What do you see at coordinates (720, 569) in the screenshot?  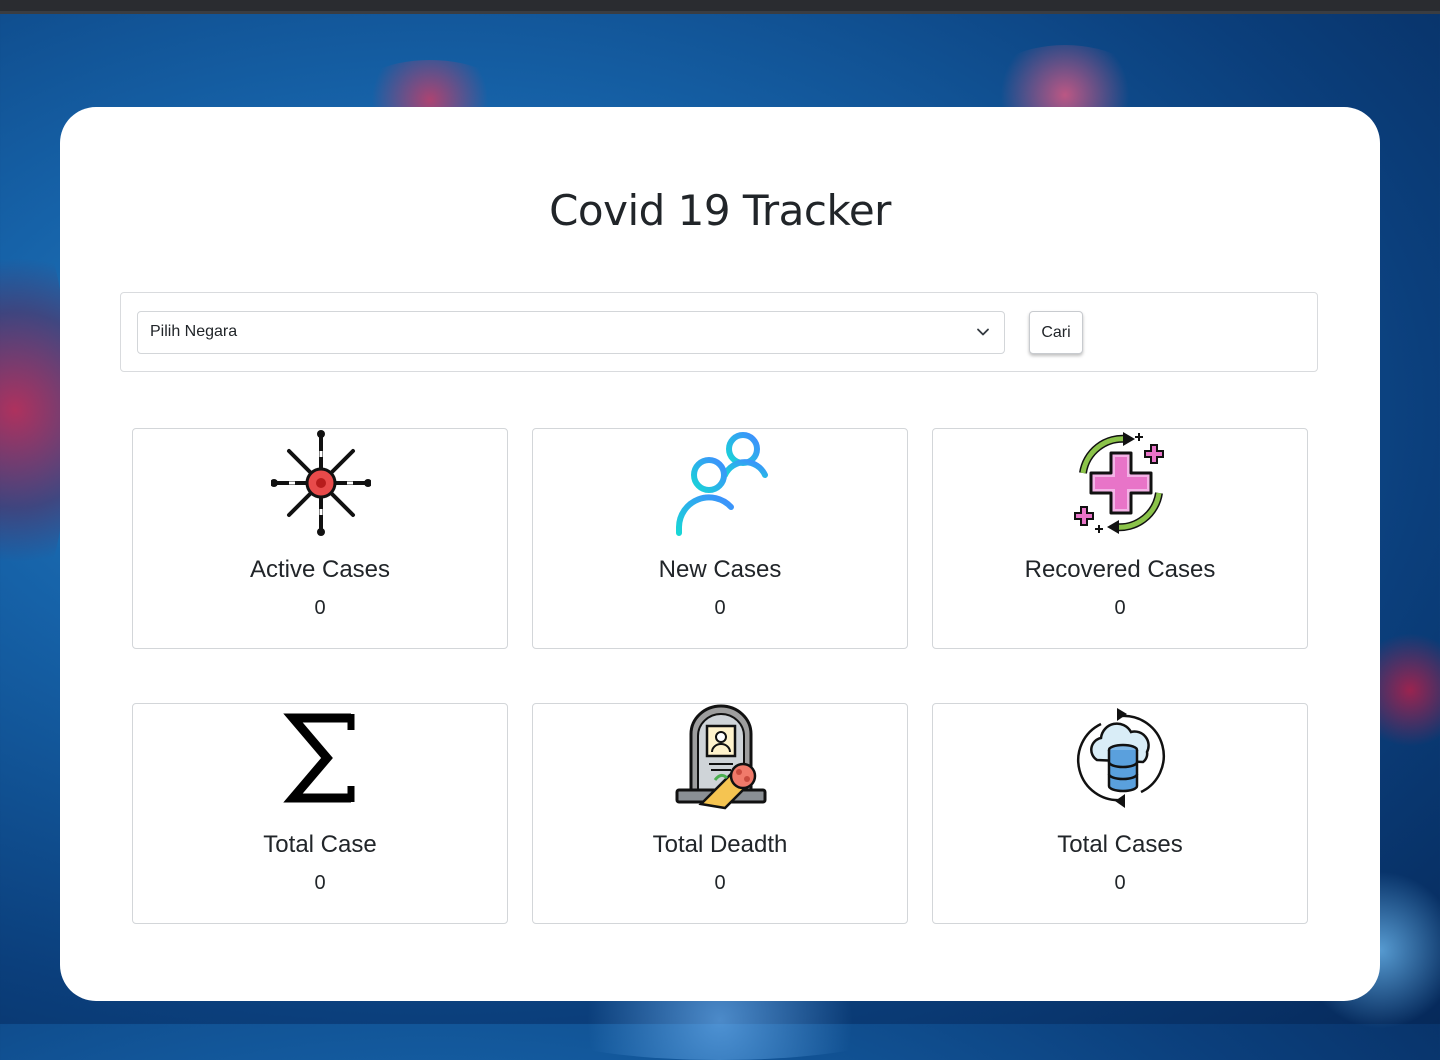 I see `stat-label: New Cases` at bounding box center [720, 569].